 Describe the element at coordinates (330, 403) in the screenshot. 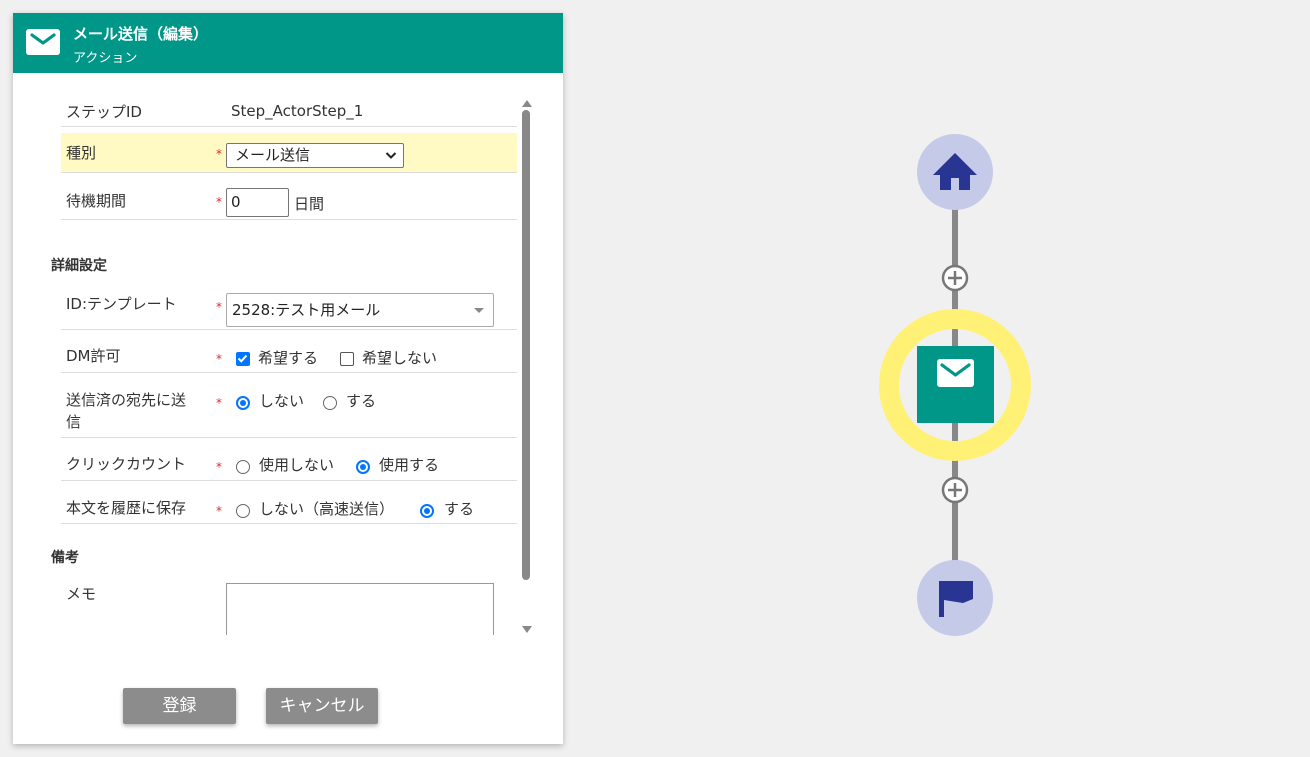

I see `resend-yes-radio` at that location.